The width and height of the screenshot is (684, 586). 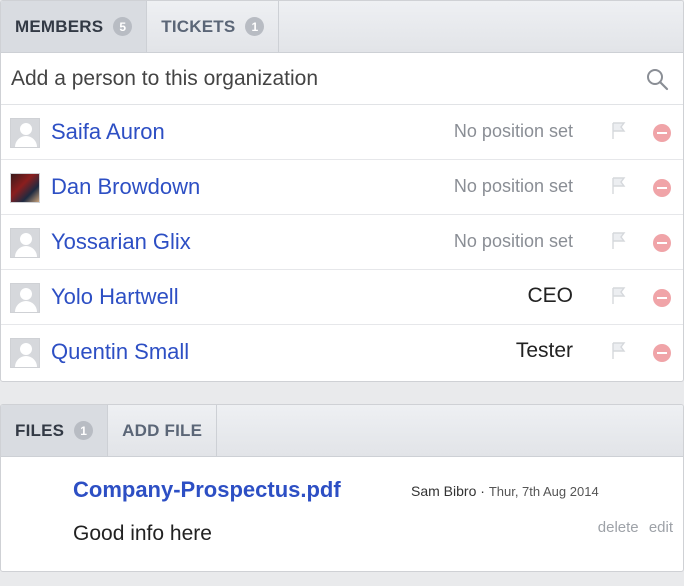 I want to click on edit-file-link: edit, so click(x=661, y=527).